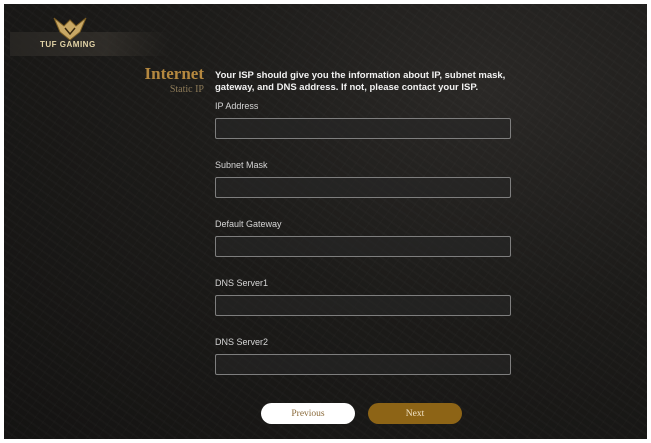 The height and width of the screenshot is (443, 651). What do you see at coordinates (363, 128) in the screenshot?
I see `ip-address-input` at bounding box center [363, 128].